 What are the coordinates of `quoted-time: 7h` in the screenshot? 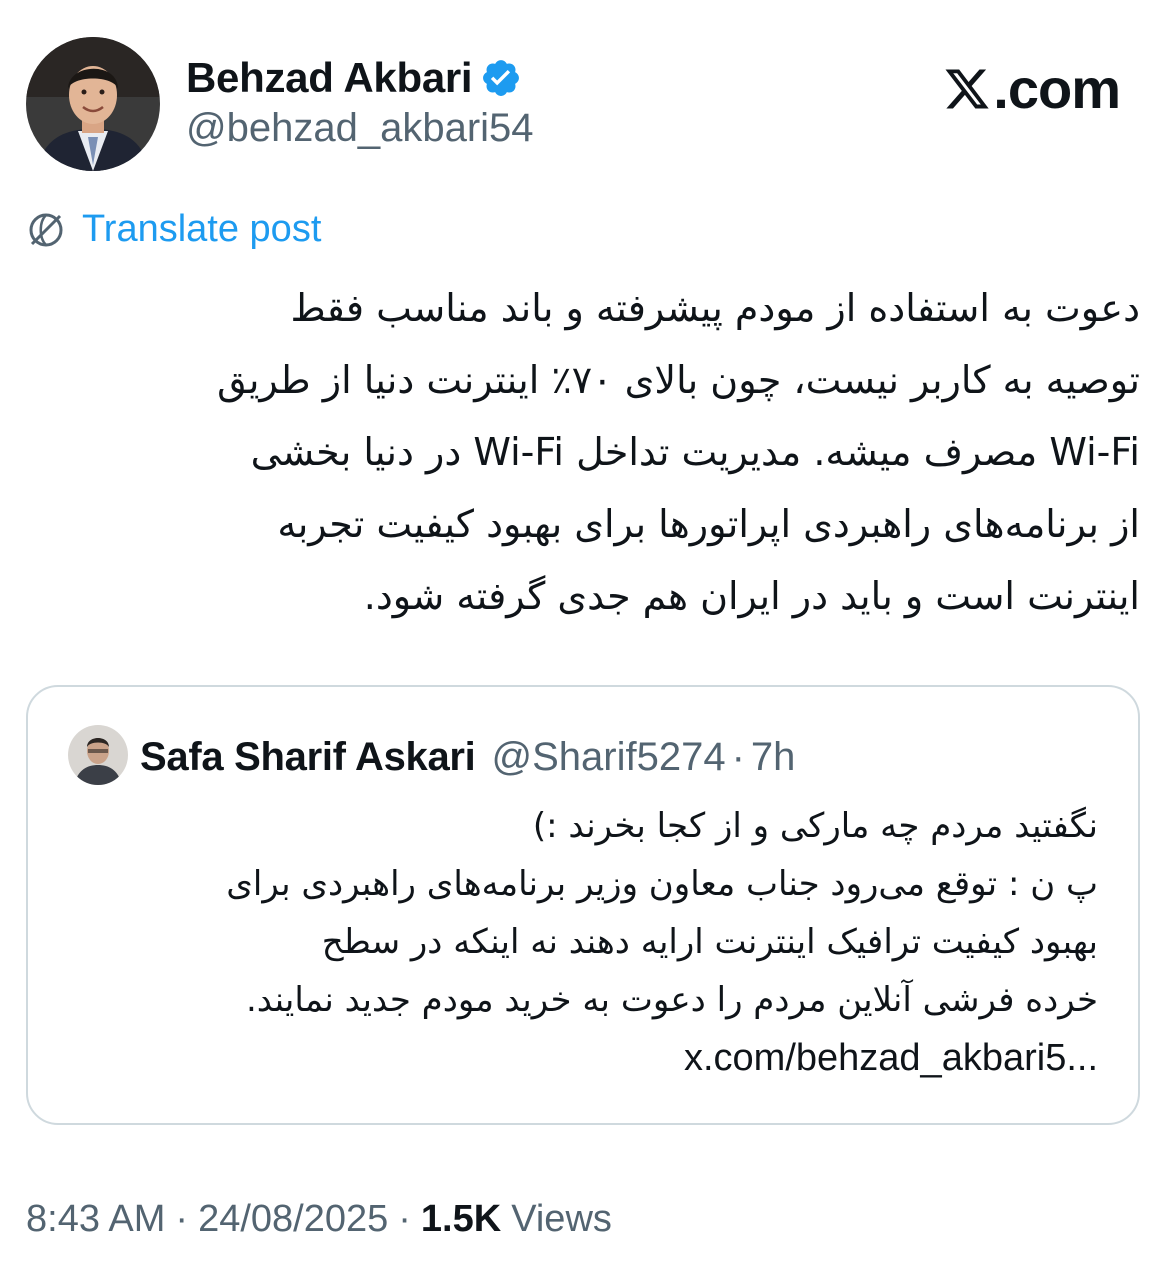 It's located at (773, 757).